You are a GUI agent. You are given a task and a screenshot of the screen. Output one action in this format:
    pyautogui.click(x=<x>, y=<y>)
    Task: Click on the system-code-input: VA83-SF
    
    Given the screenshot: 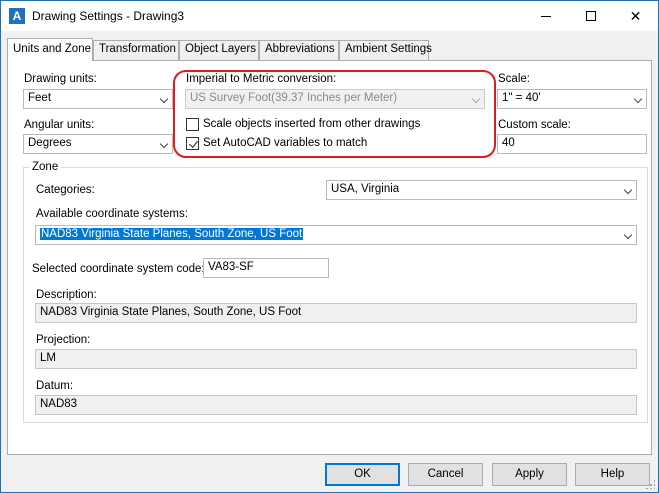 What is the action you would take?
    pyautogui.click(x=266, y=268)
    